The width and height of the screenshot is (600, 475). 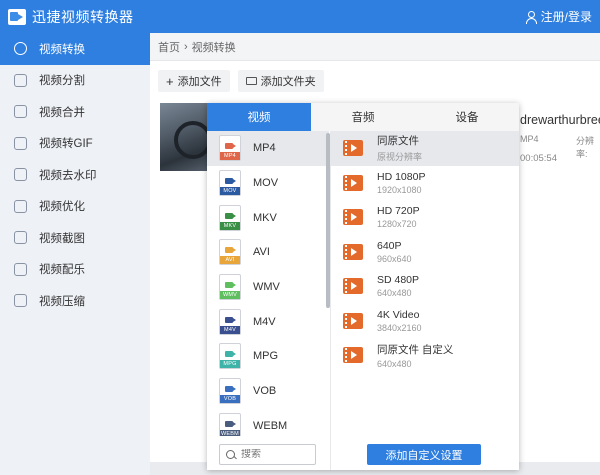 I want to click on video-file-icon: AVI, so click(x=230, y=252).